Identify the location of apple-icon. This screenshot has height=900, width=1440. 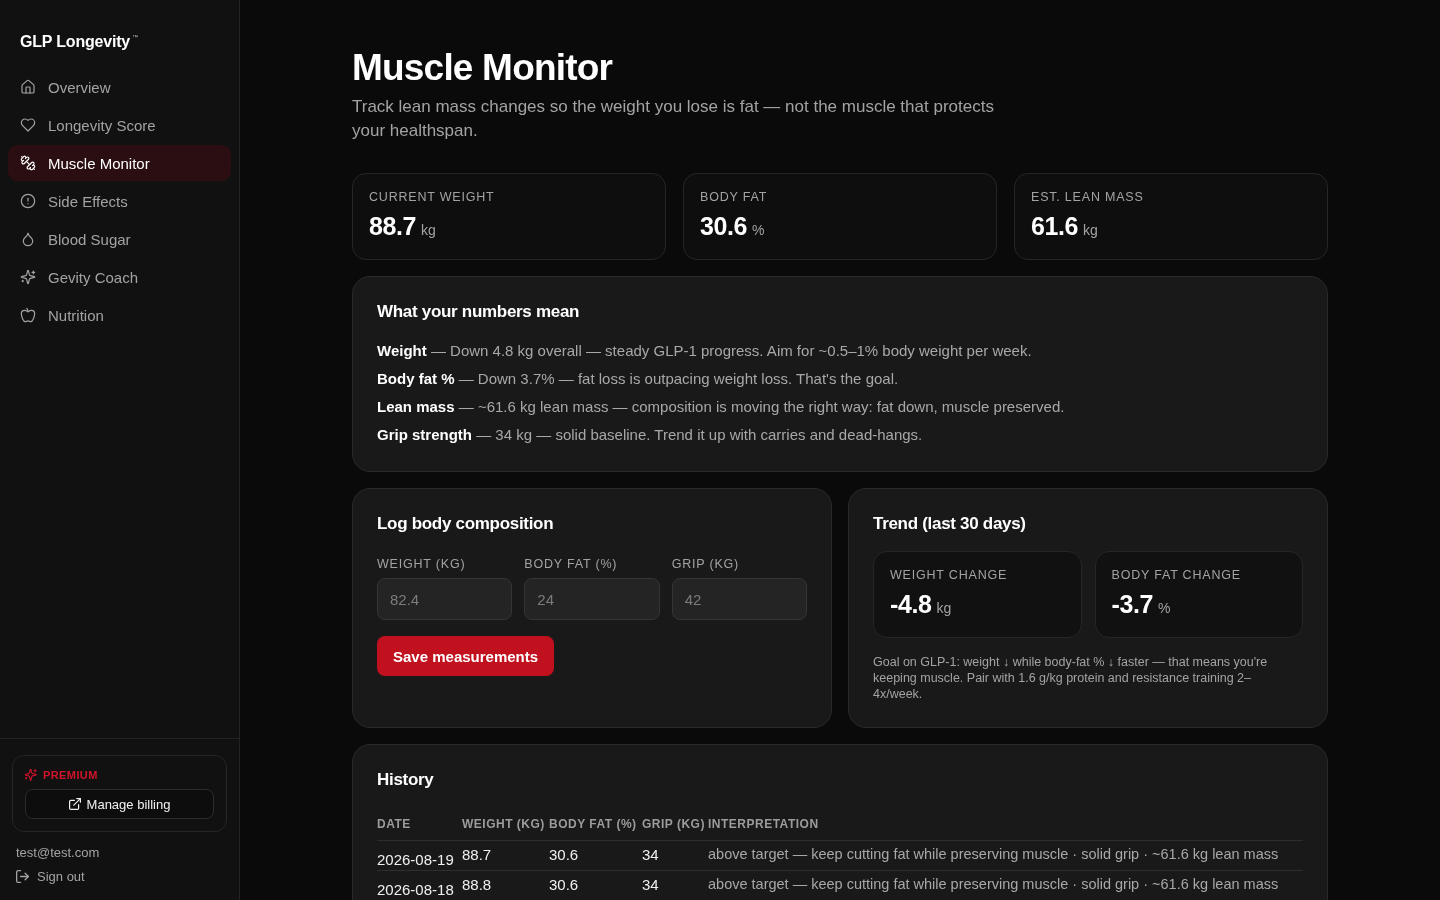
(28, 315).